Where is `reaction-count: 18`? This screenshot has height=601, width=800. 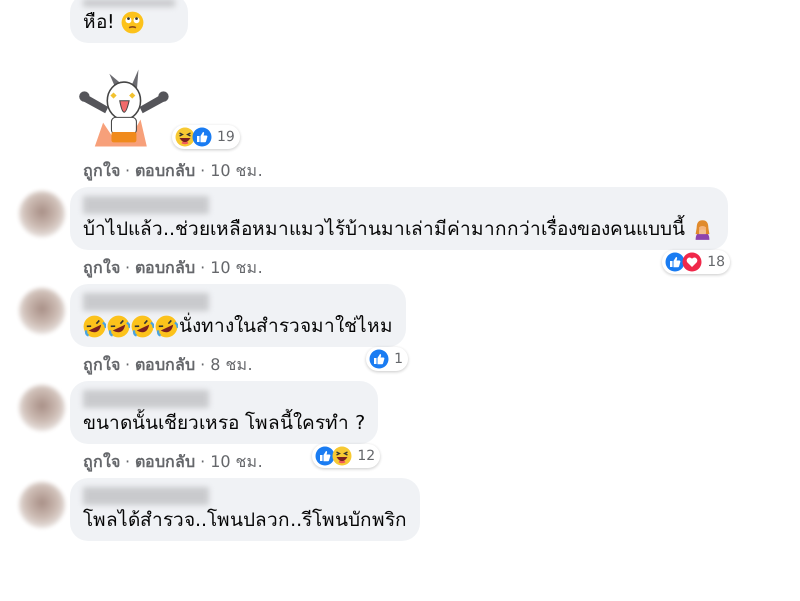
reaction-count: 18 is located at coordinates (696, 262).